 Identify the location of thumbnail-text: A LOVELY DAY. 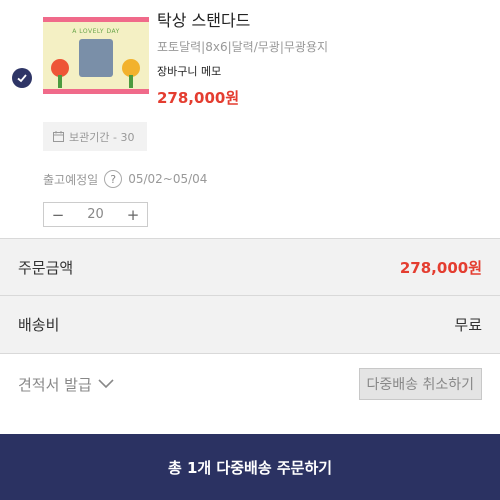
(96, 31).